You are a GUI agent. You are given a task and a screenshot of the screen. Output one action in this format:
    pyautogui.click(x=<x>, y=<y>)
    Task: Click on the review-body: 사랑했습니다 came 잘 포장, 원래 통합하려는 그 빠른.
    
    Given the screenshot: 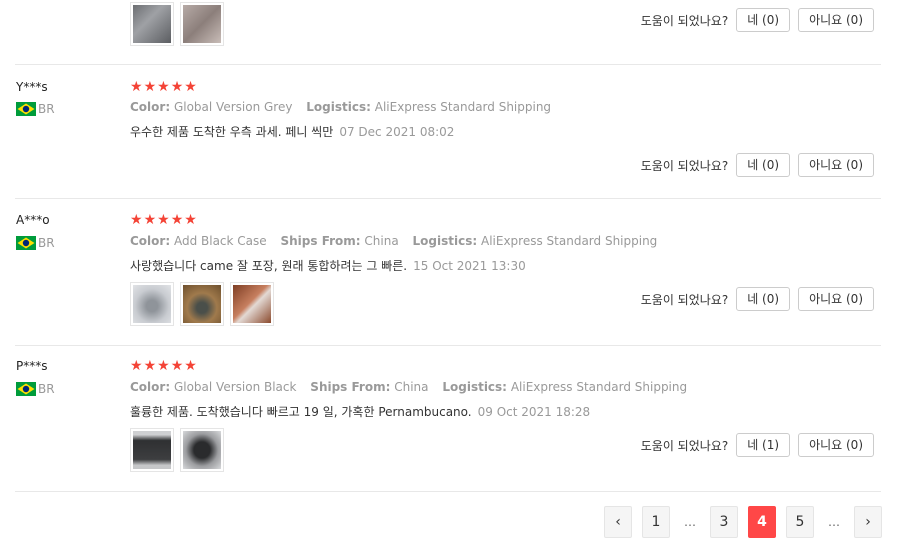 What is the action you would take?
    pyautogui.click(x=269, y=266)
    